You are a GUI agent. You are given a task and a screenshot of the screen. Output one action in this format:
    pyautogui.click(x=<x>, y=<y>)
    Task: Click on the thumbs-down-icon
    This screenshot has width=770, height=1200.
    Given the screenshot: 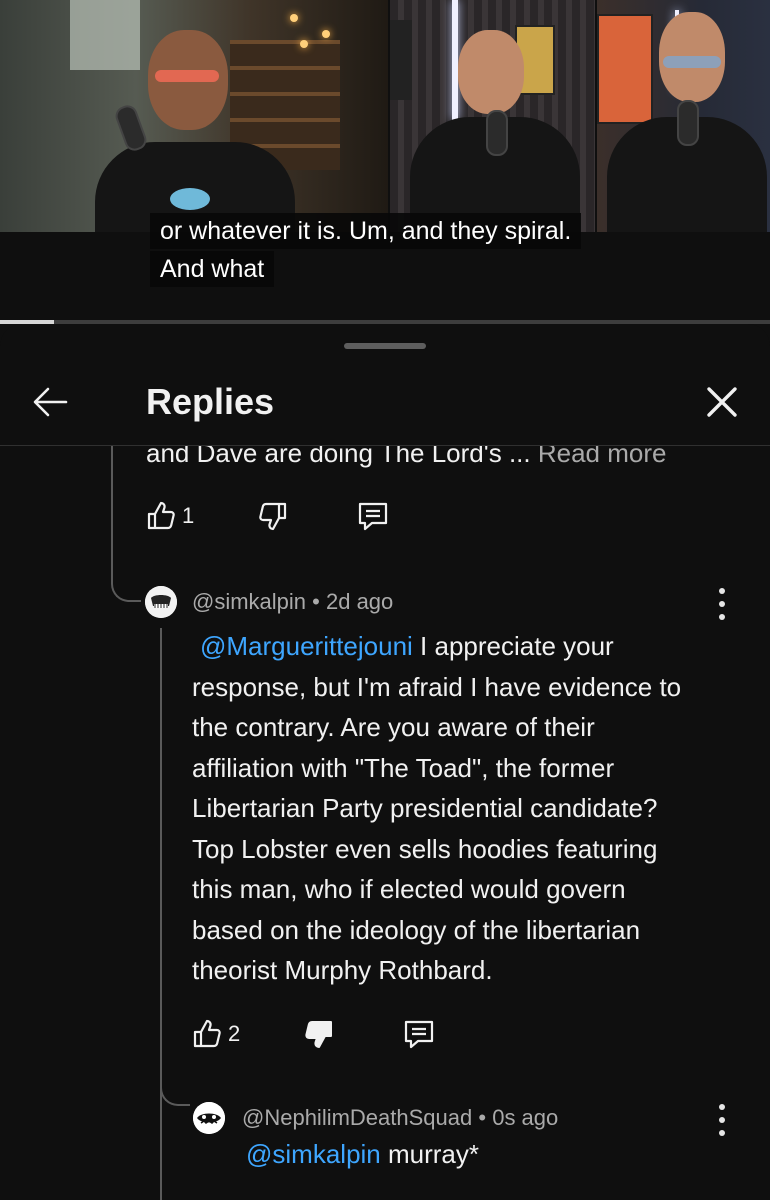 What is the action you would take?
    pyautogui.click(x=273, y=516)
    